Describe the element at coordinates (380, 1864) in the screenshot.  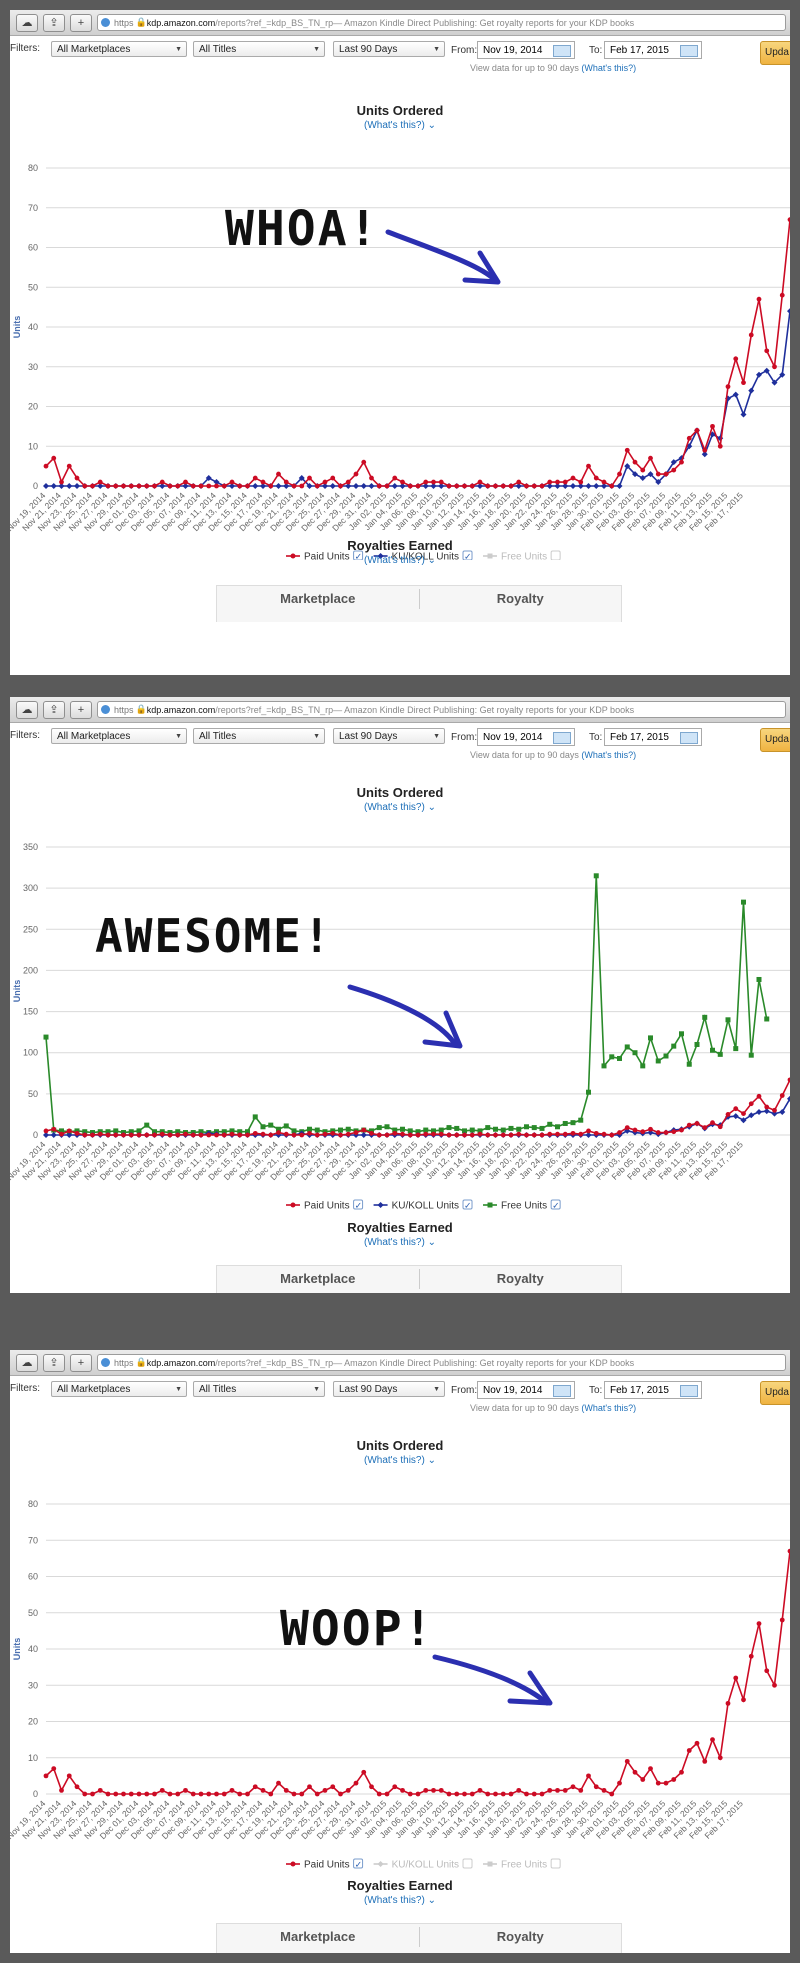
I see `legend-marker` at that location.